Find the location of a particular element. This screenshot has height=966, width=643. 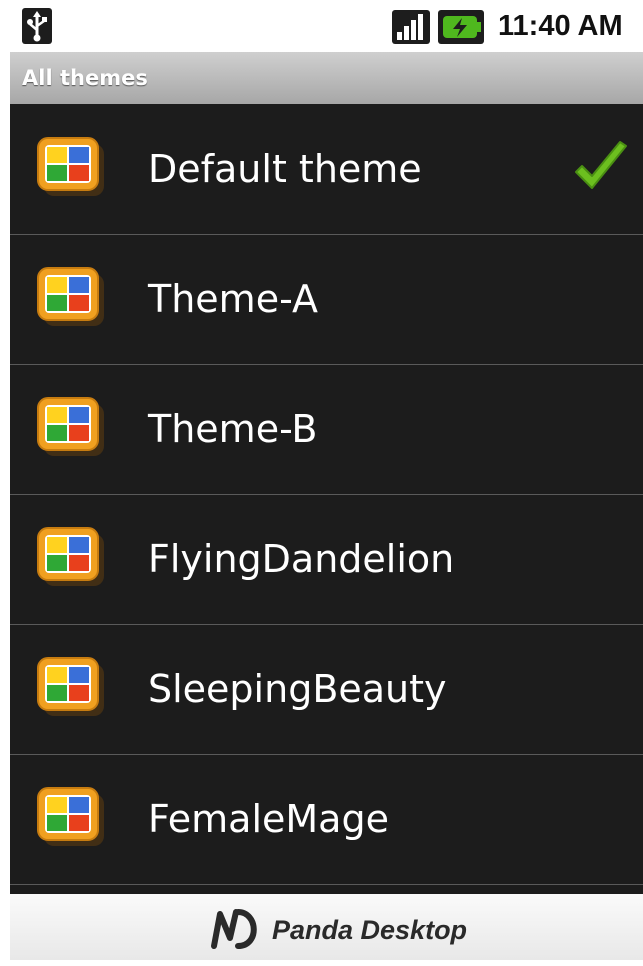

theme-row: SleepingBeauty is located at coordinates (326, 689).